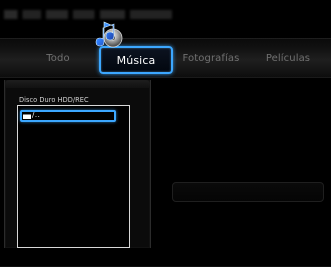 This screenshot has width=331, height=267. I want to click on music-note-icon, so click(109, 34).